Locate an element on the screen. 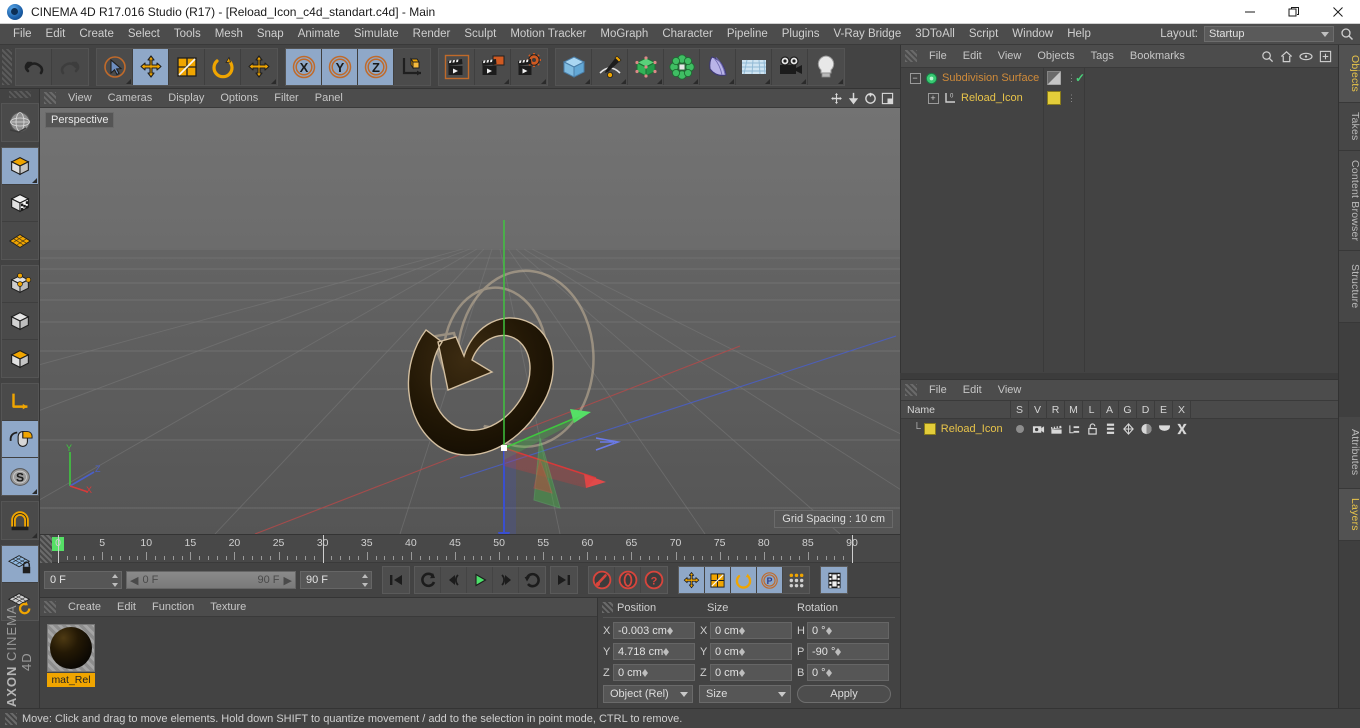 The height and width of the screenshot is (728, 1360). tab-structure: Structure is located at coordinates (1349, 287).